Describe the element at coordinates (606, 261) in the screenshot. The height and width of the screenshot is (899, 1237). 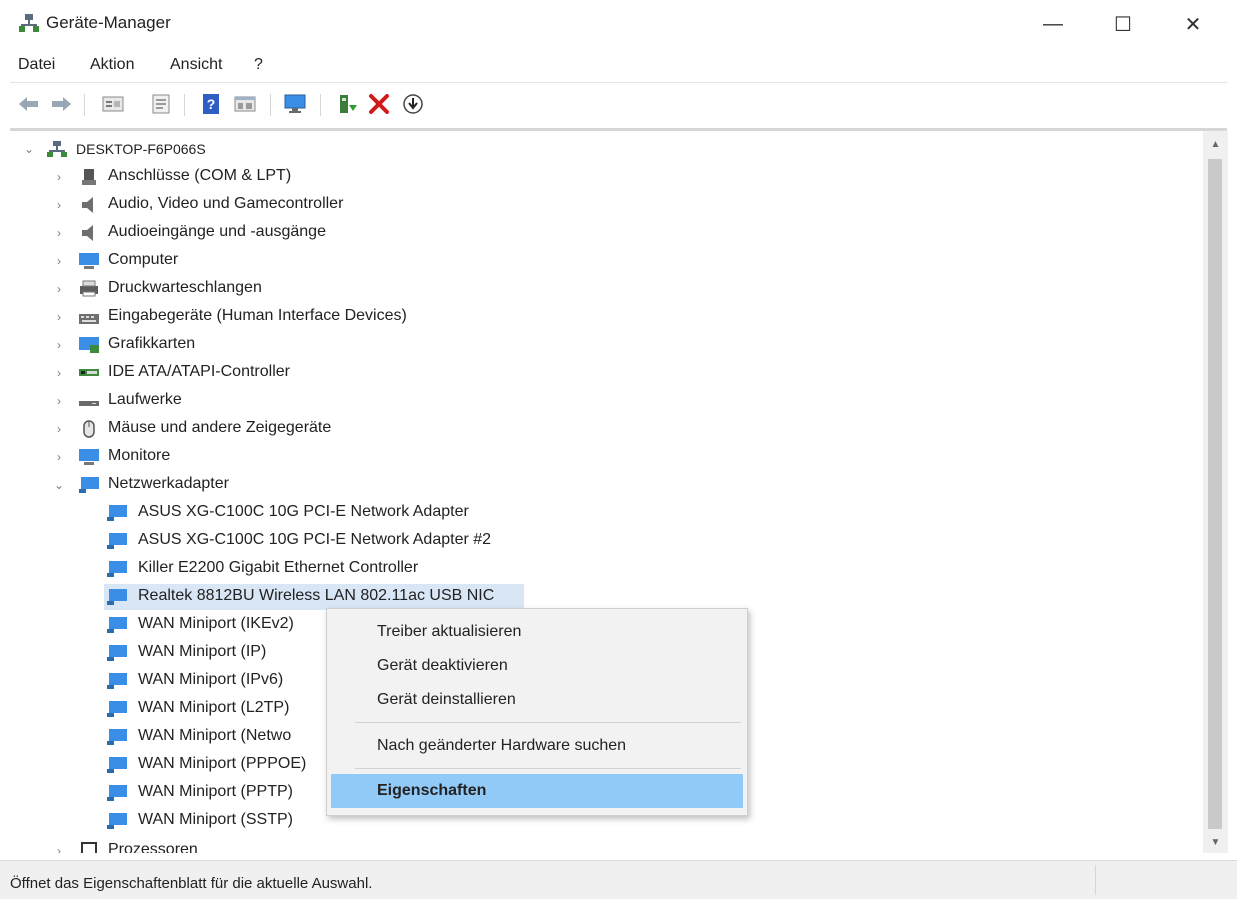
I see `tree-category: › Computer` at that location.